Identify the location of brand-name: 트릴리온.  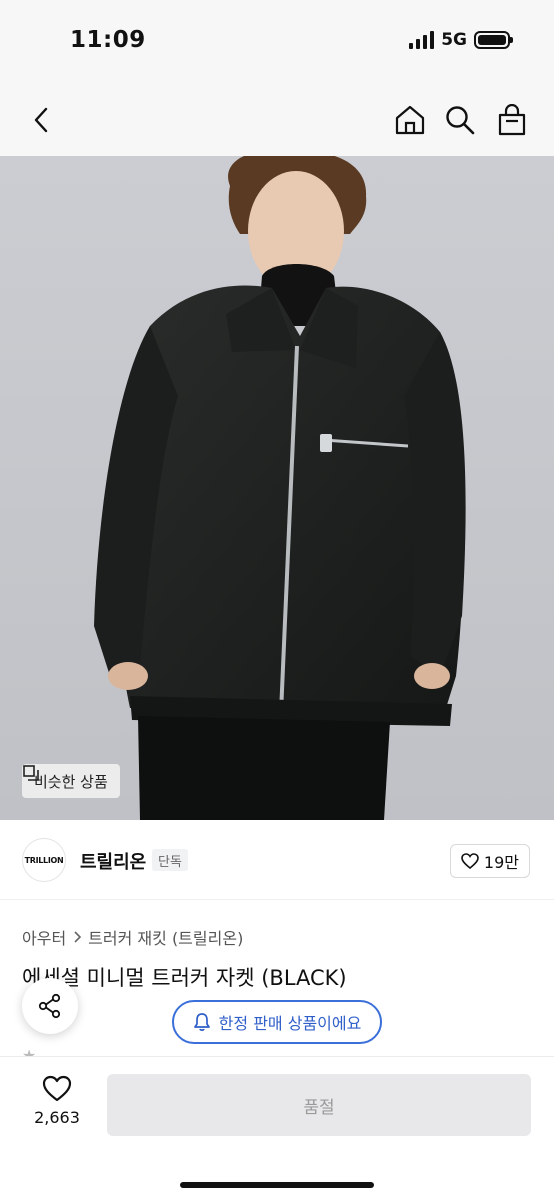
(113, 861).